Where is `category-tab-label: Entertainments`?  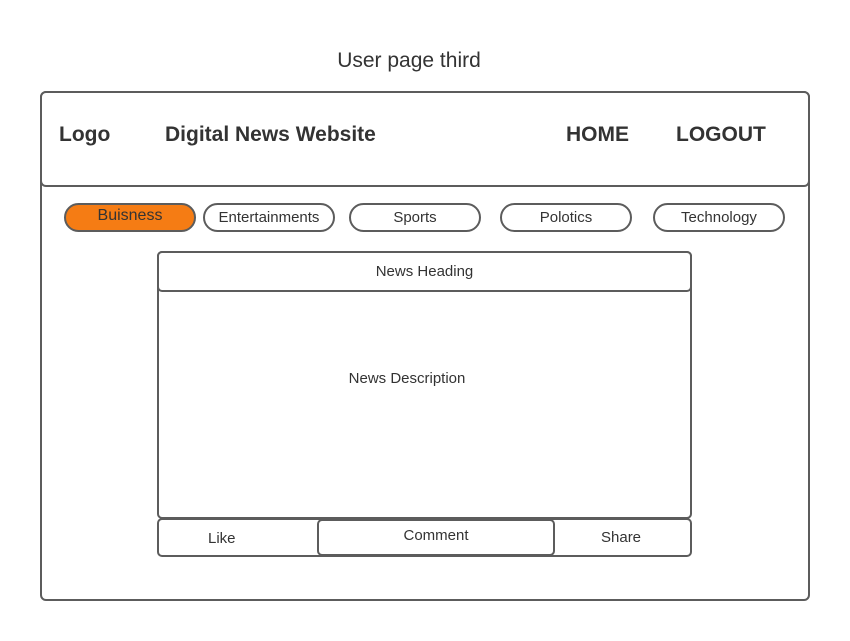
category-tab-label: Entertainments is located at coordinates (269, 217).